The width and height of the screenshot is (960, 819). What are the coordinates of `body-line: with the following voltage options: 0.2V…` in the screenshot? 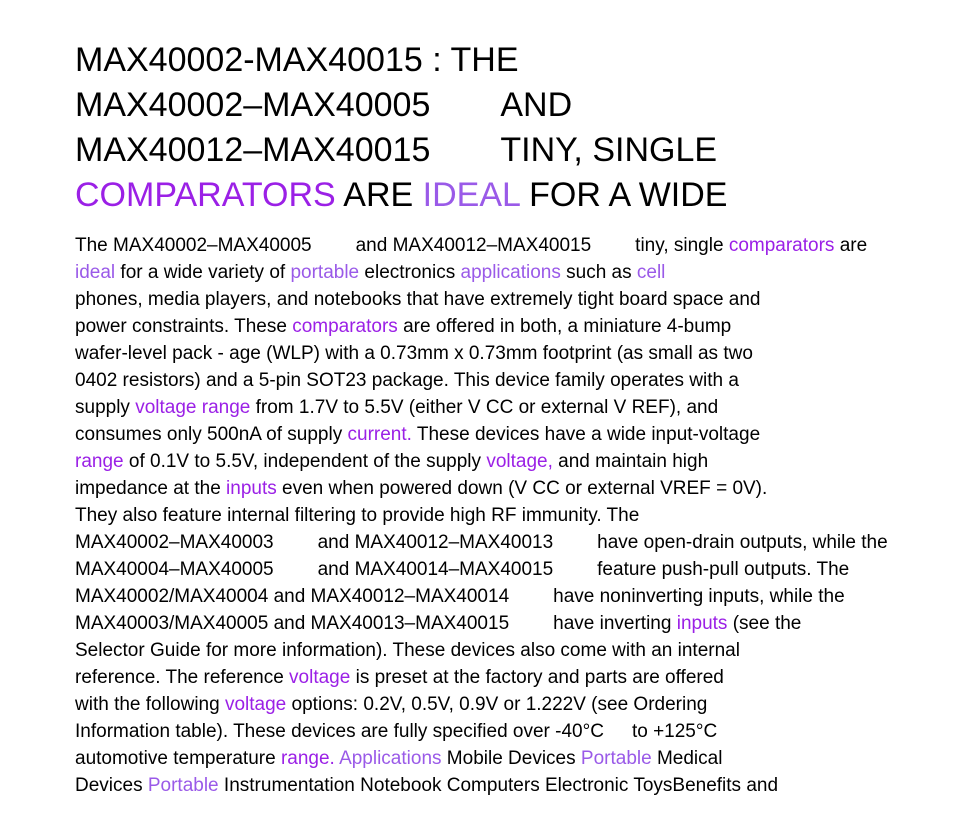 It's located at (517, 704).